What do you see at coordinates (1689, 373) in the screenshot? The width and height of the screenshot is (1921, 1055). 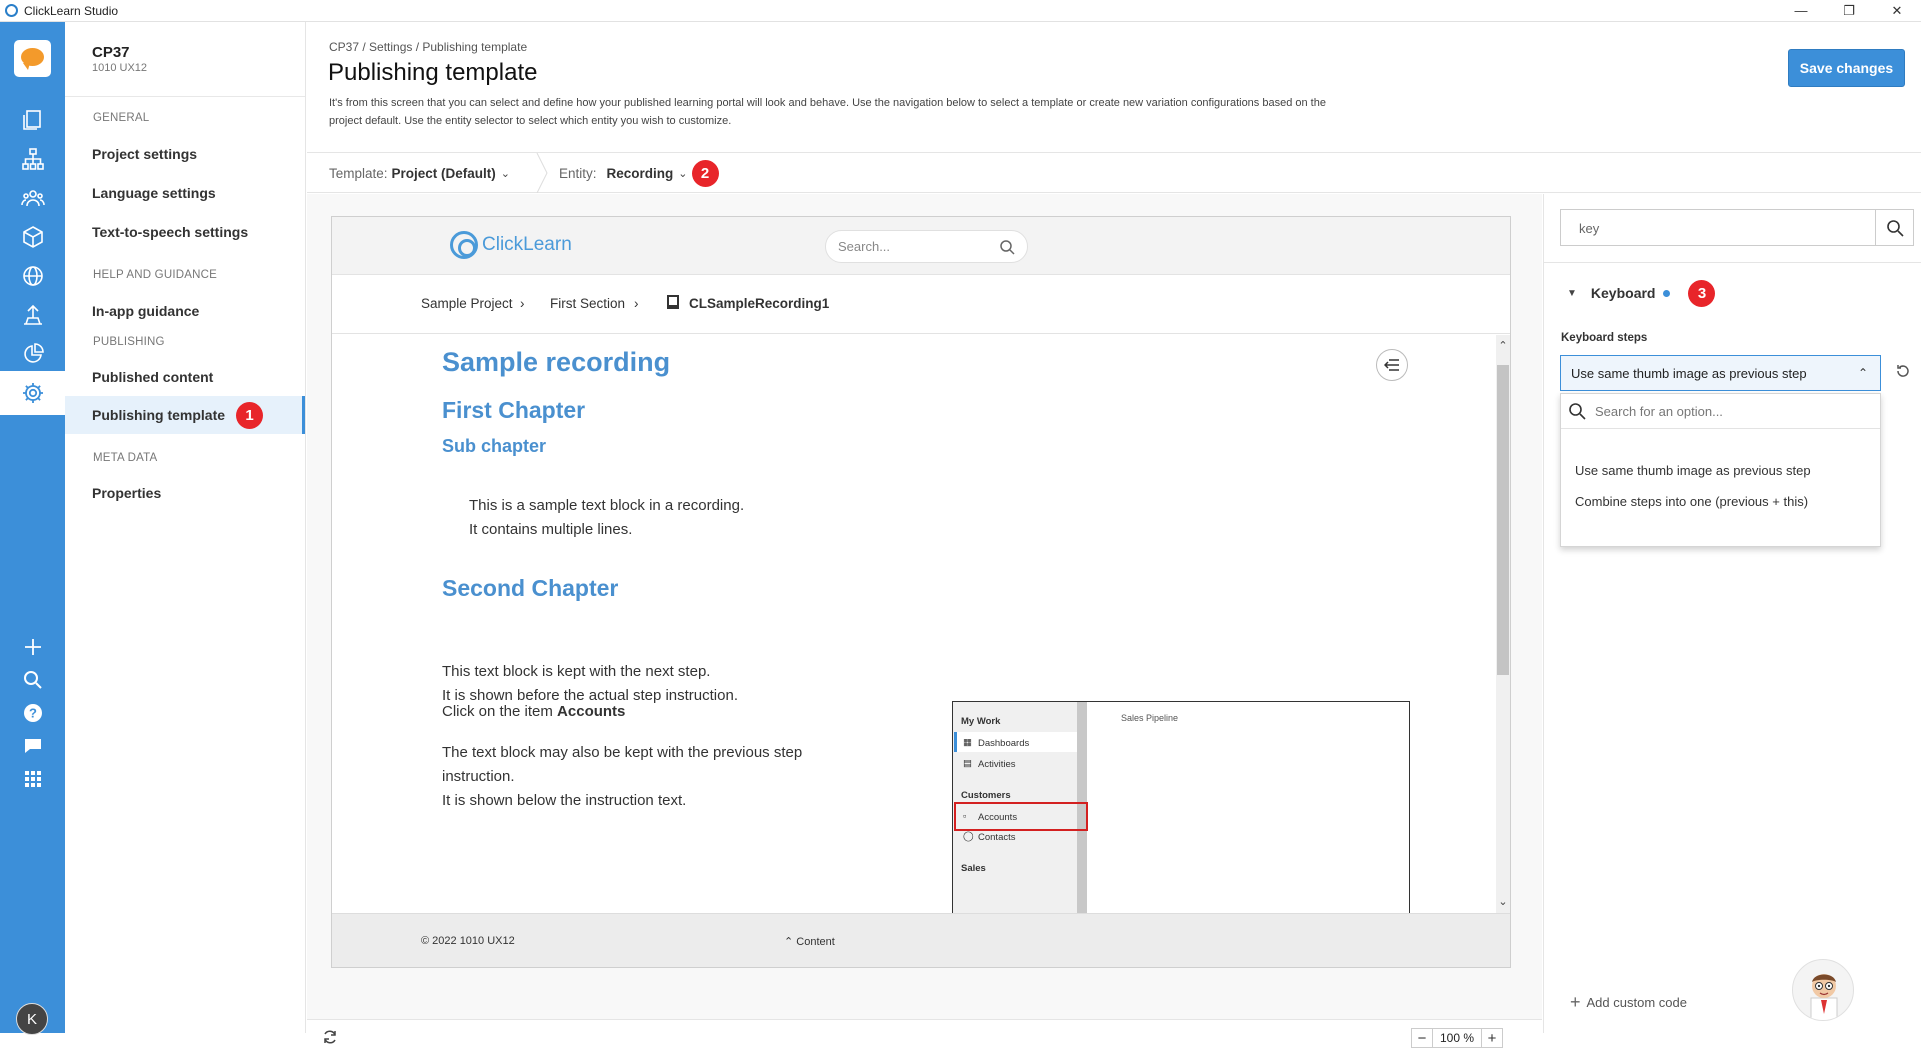 I see `select-value: Use same thumb image as previous step` at bounding box center [1689, 373].